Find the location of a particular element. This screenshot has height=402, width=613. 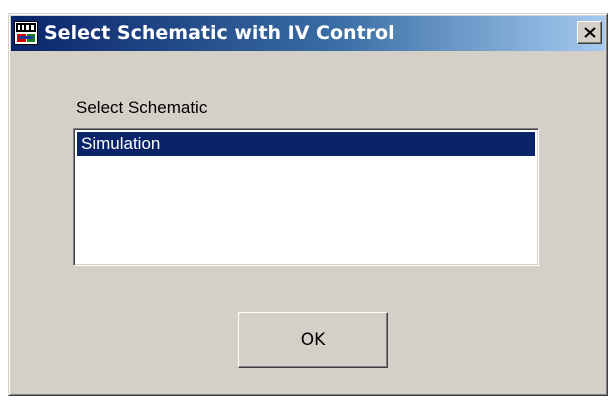

schematic-list-item-simulation: Simulation is located at coordinates (306, 144).